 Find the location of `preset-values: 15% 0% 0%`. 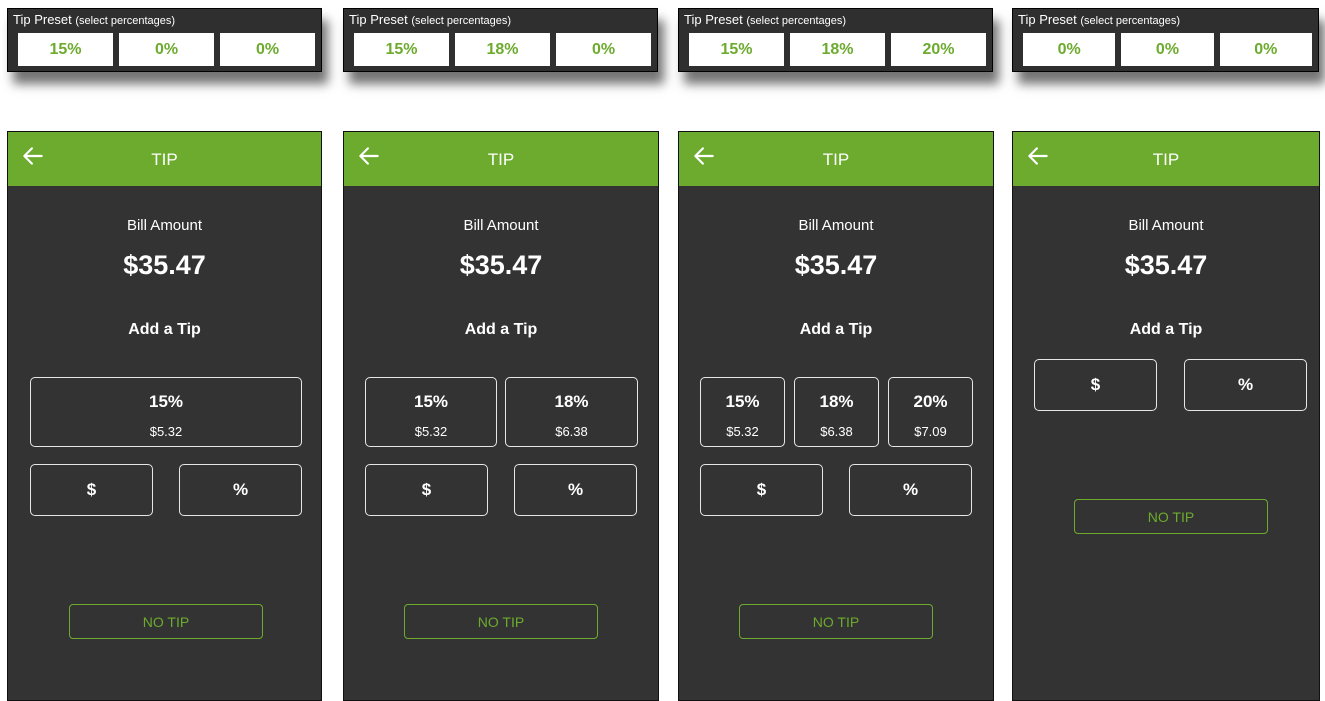

preset-values: 15% 0% 0% is located at coordinates (166, 49).